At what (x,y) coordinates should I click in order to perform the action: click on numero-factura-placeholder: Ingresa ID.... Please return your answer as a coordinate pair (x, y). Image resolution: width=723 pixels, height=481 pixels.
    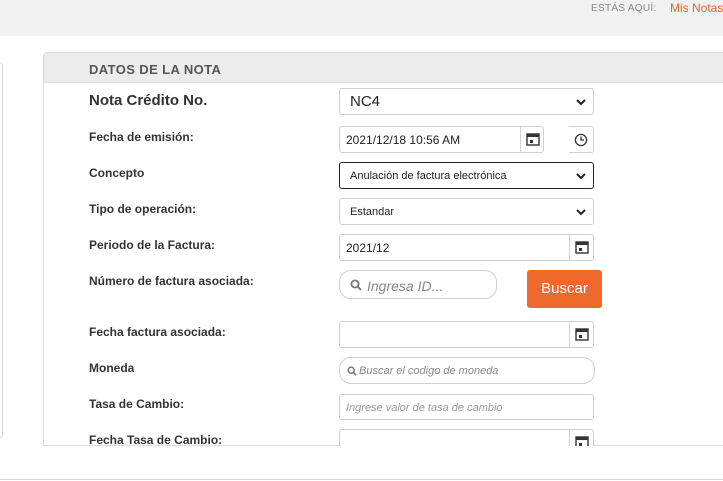
    Looking at the image, I should click on (405, 286).